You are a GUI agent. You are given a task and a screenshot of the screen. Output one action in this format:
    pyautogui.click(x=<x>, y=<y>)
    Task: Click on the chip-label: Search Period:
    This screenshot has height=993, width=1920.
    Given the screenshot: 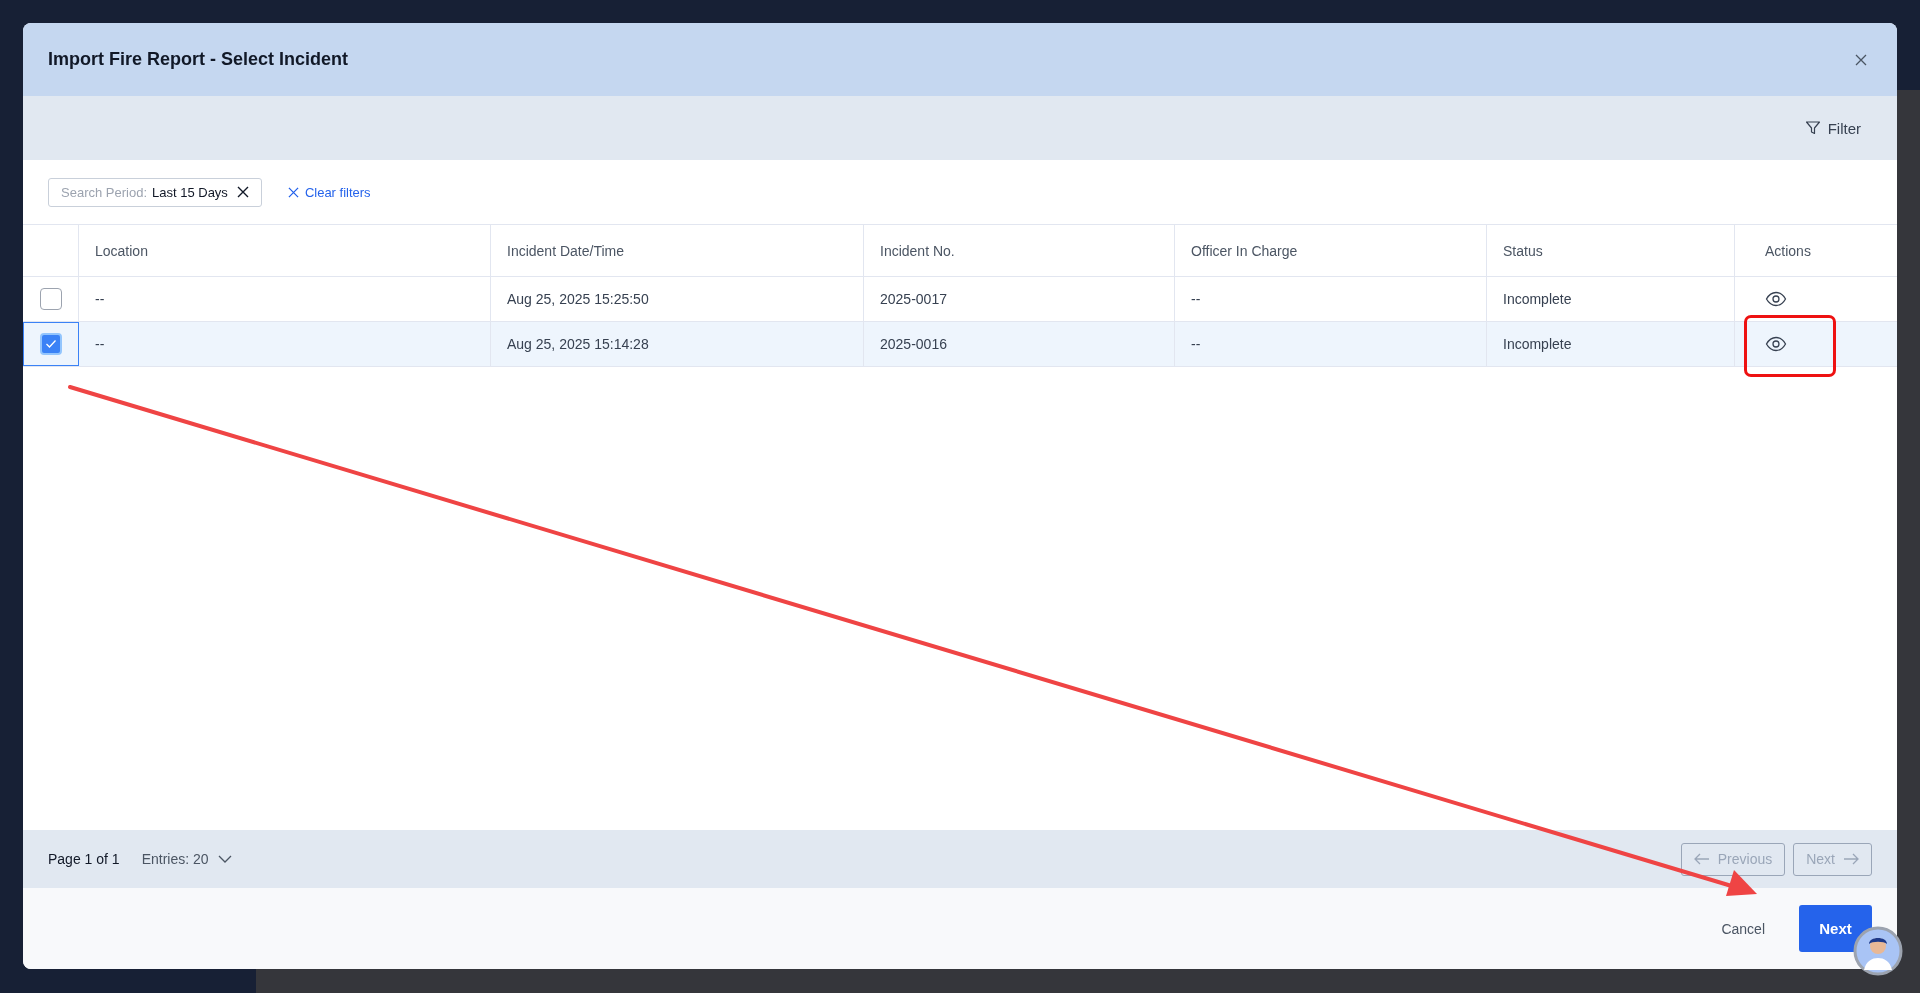 What is the action you would take?
    pyautogui.click(x=104, y=192)
    